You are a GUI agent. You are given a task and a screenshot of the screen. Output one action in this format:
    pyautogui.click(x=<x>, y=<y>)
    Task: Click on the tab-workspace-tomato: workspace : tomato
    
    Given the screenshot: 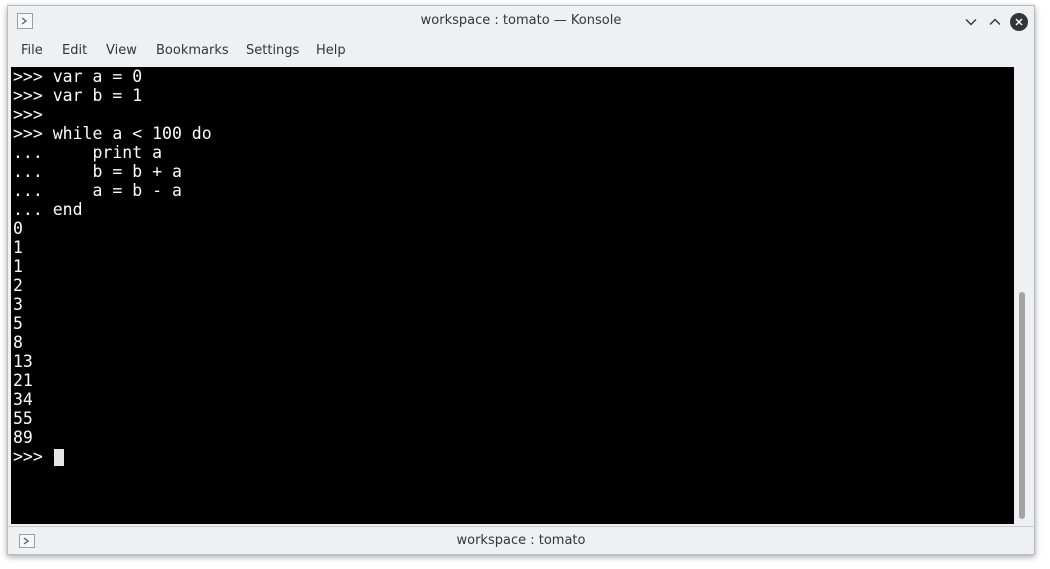 What is the action you would take?
    pyautogui.click(x=521, y=540)
    